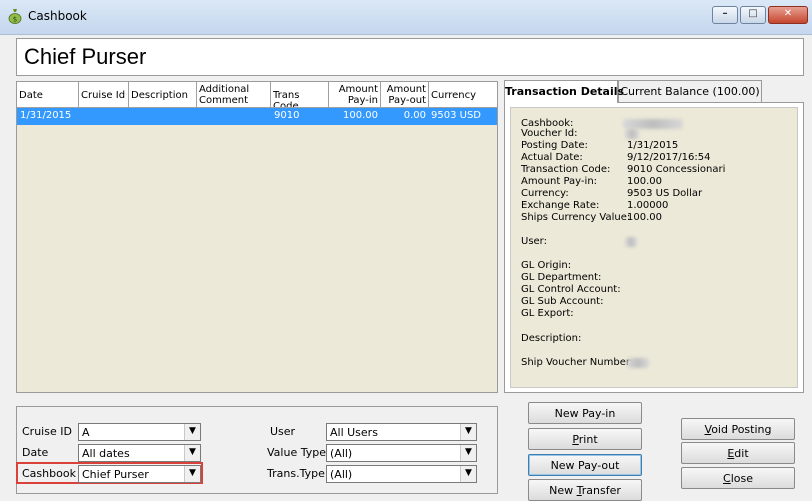  I want to click on detail-label-amount-pay-in: Amount Pay-in:, so click(559, 181).